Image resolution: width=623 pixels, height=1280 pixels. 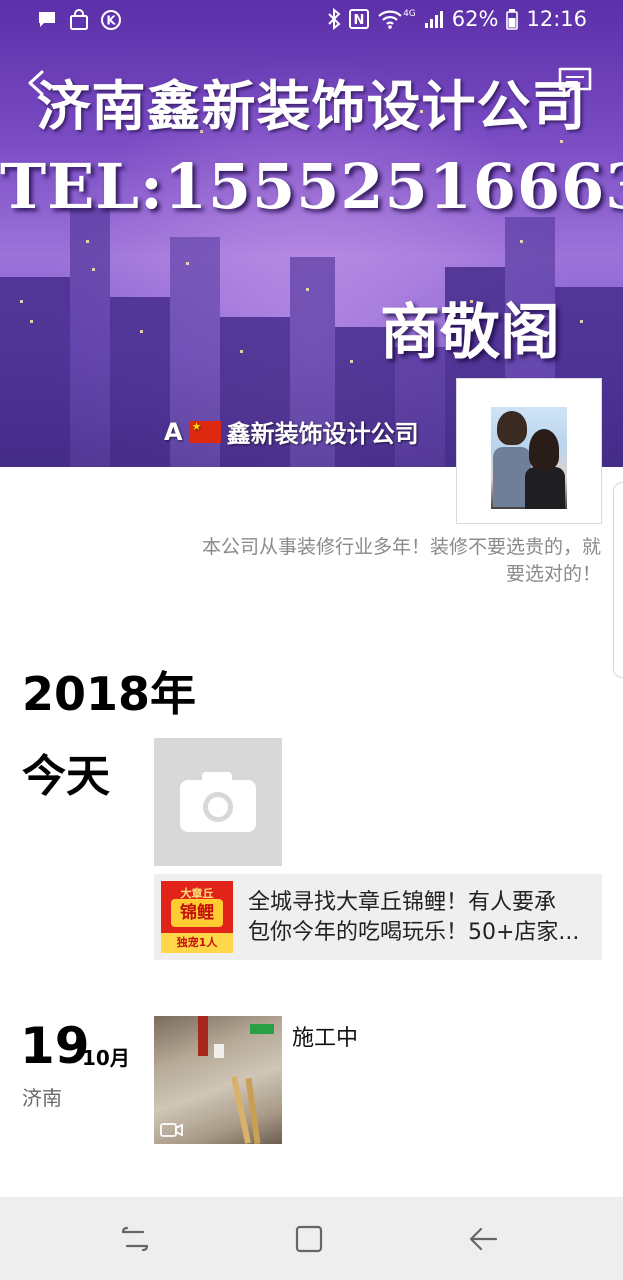 I want to click on avatar, so click(x=529, y=451).